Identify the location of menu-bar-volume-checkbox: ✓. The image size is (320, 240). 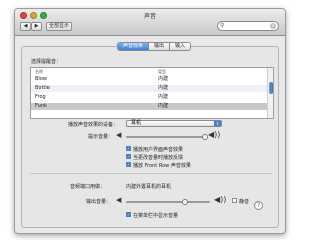
(128, 214).